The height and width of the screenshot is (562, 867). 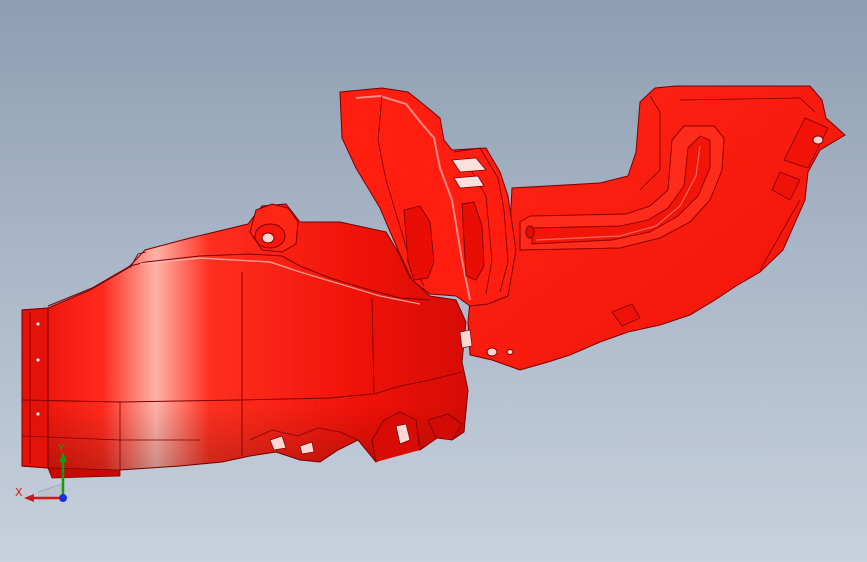 What do you see at coordinates (45, 477) in the screenshot?
I see `triad-axes-graphic` at bounding box center [45, 477].